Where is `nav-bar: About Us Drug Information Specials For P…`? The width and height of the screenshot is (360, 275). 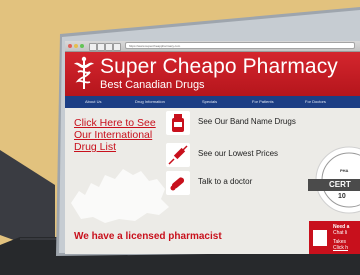 nav-bar: About Us Drug Information Specials For P… is located at coordinates (212, 102).